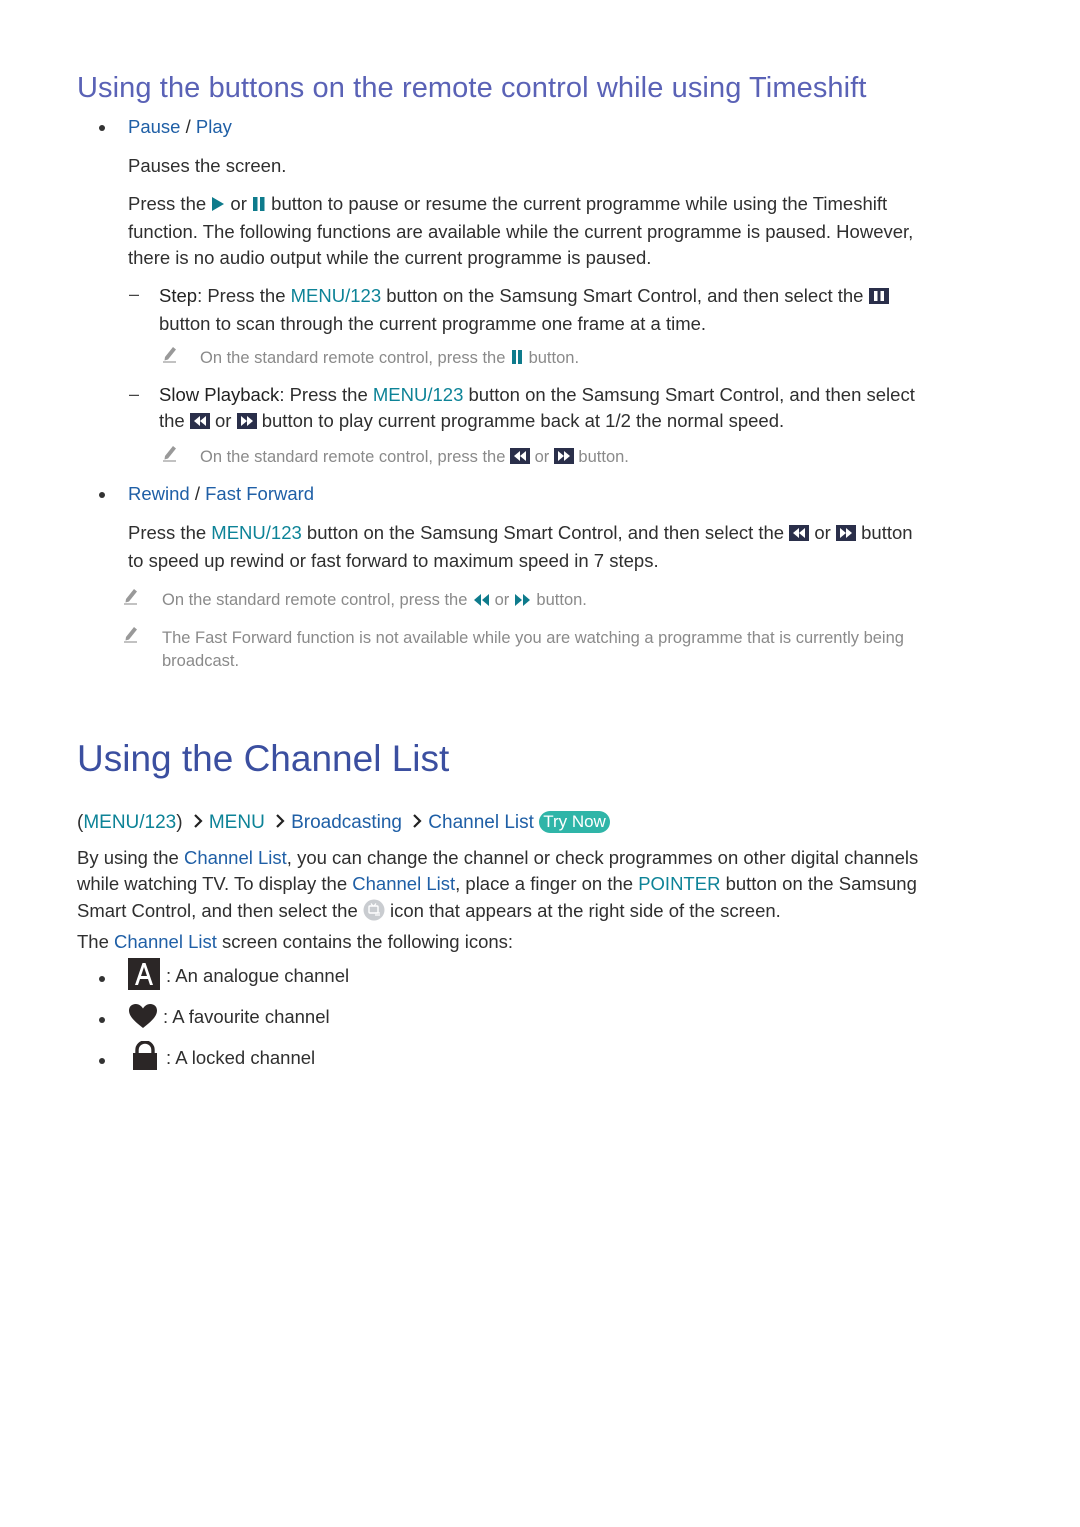 The height and width of the screenshot is (1527, 1080). I want to click on play-icon, so click(218, 206).